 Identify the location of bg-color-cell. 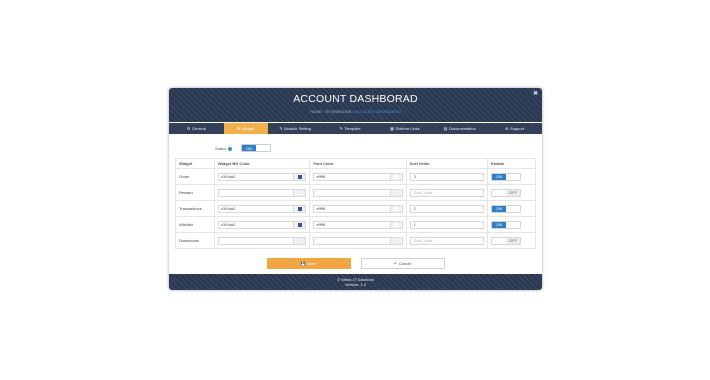
(262, 192).